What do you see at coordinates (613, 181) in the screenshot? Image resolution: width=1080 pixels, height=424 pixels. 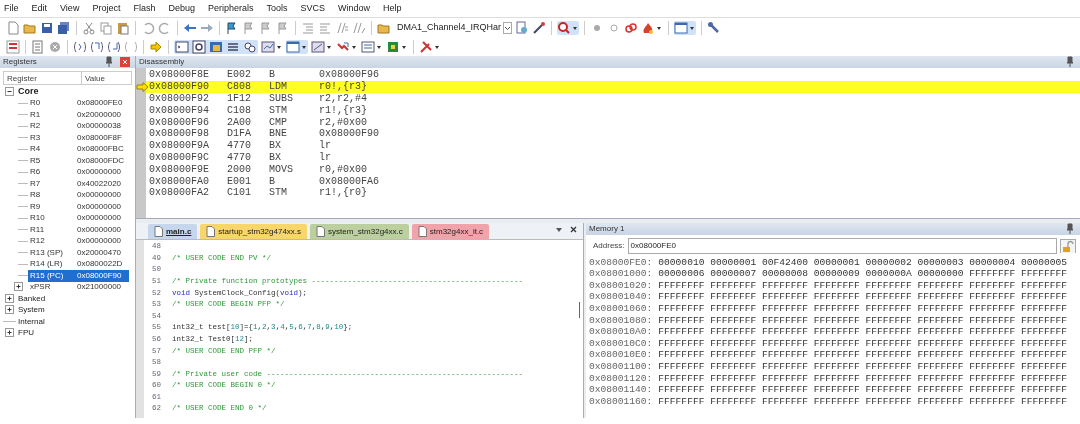 I see `disassembly-row: 0x08000FA0 E001 B 0x08000FA6` at bounding box center [613, 181].